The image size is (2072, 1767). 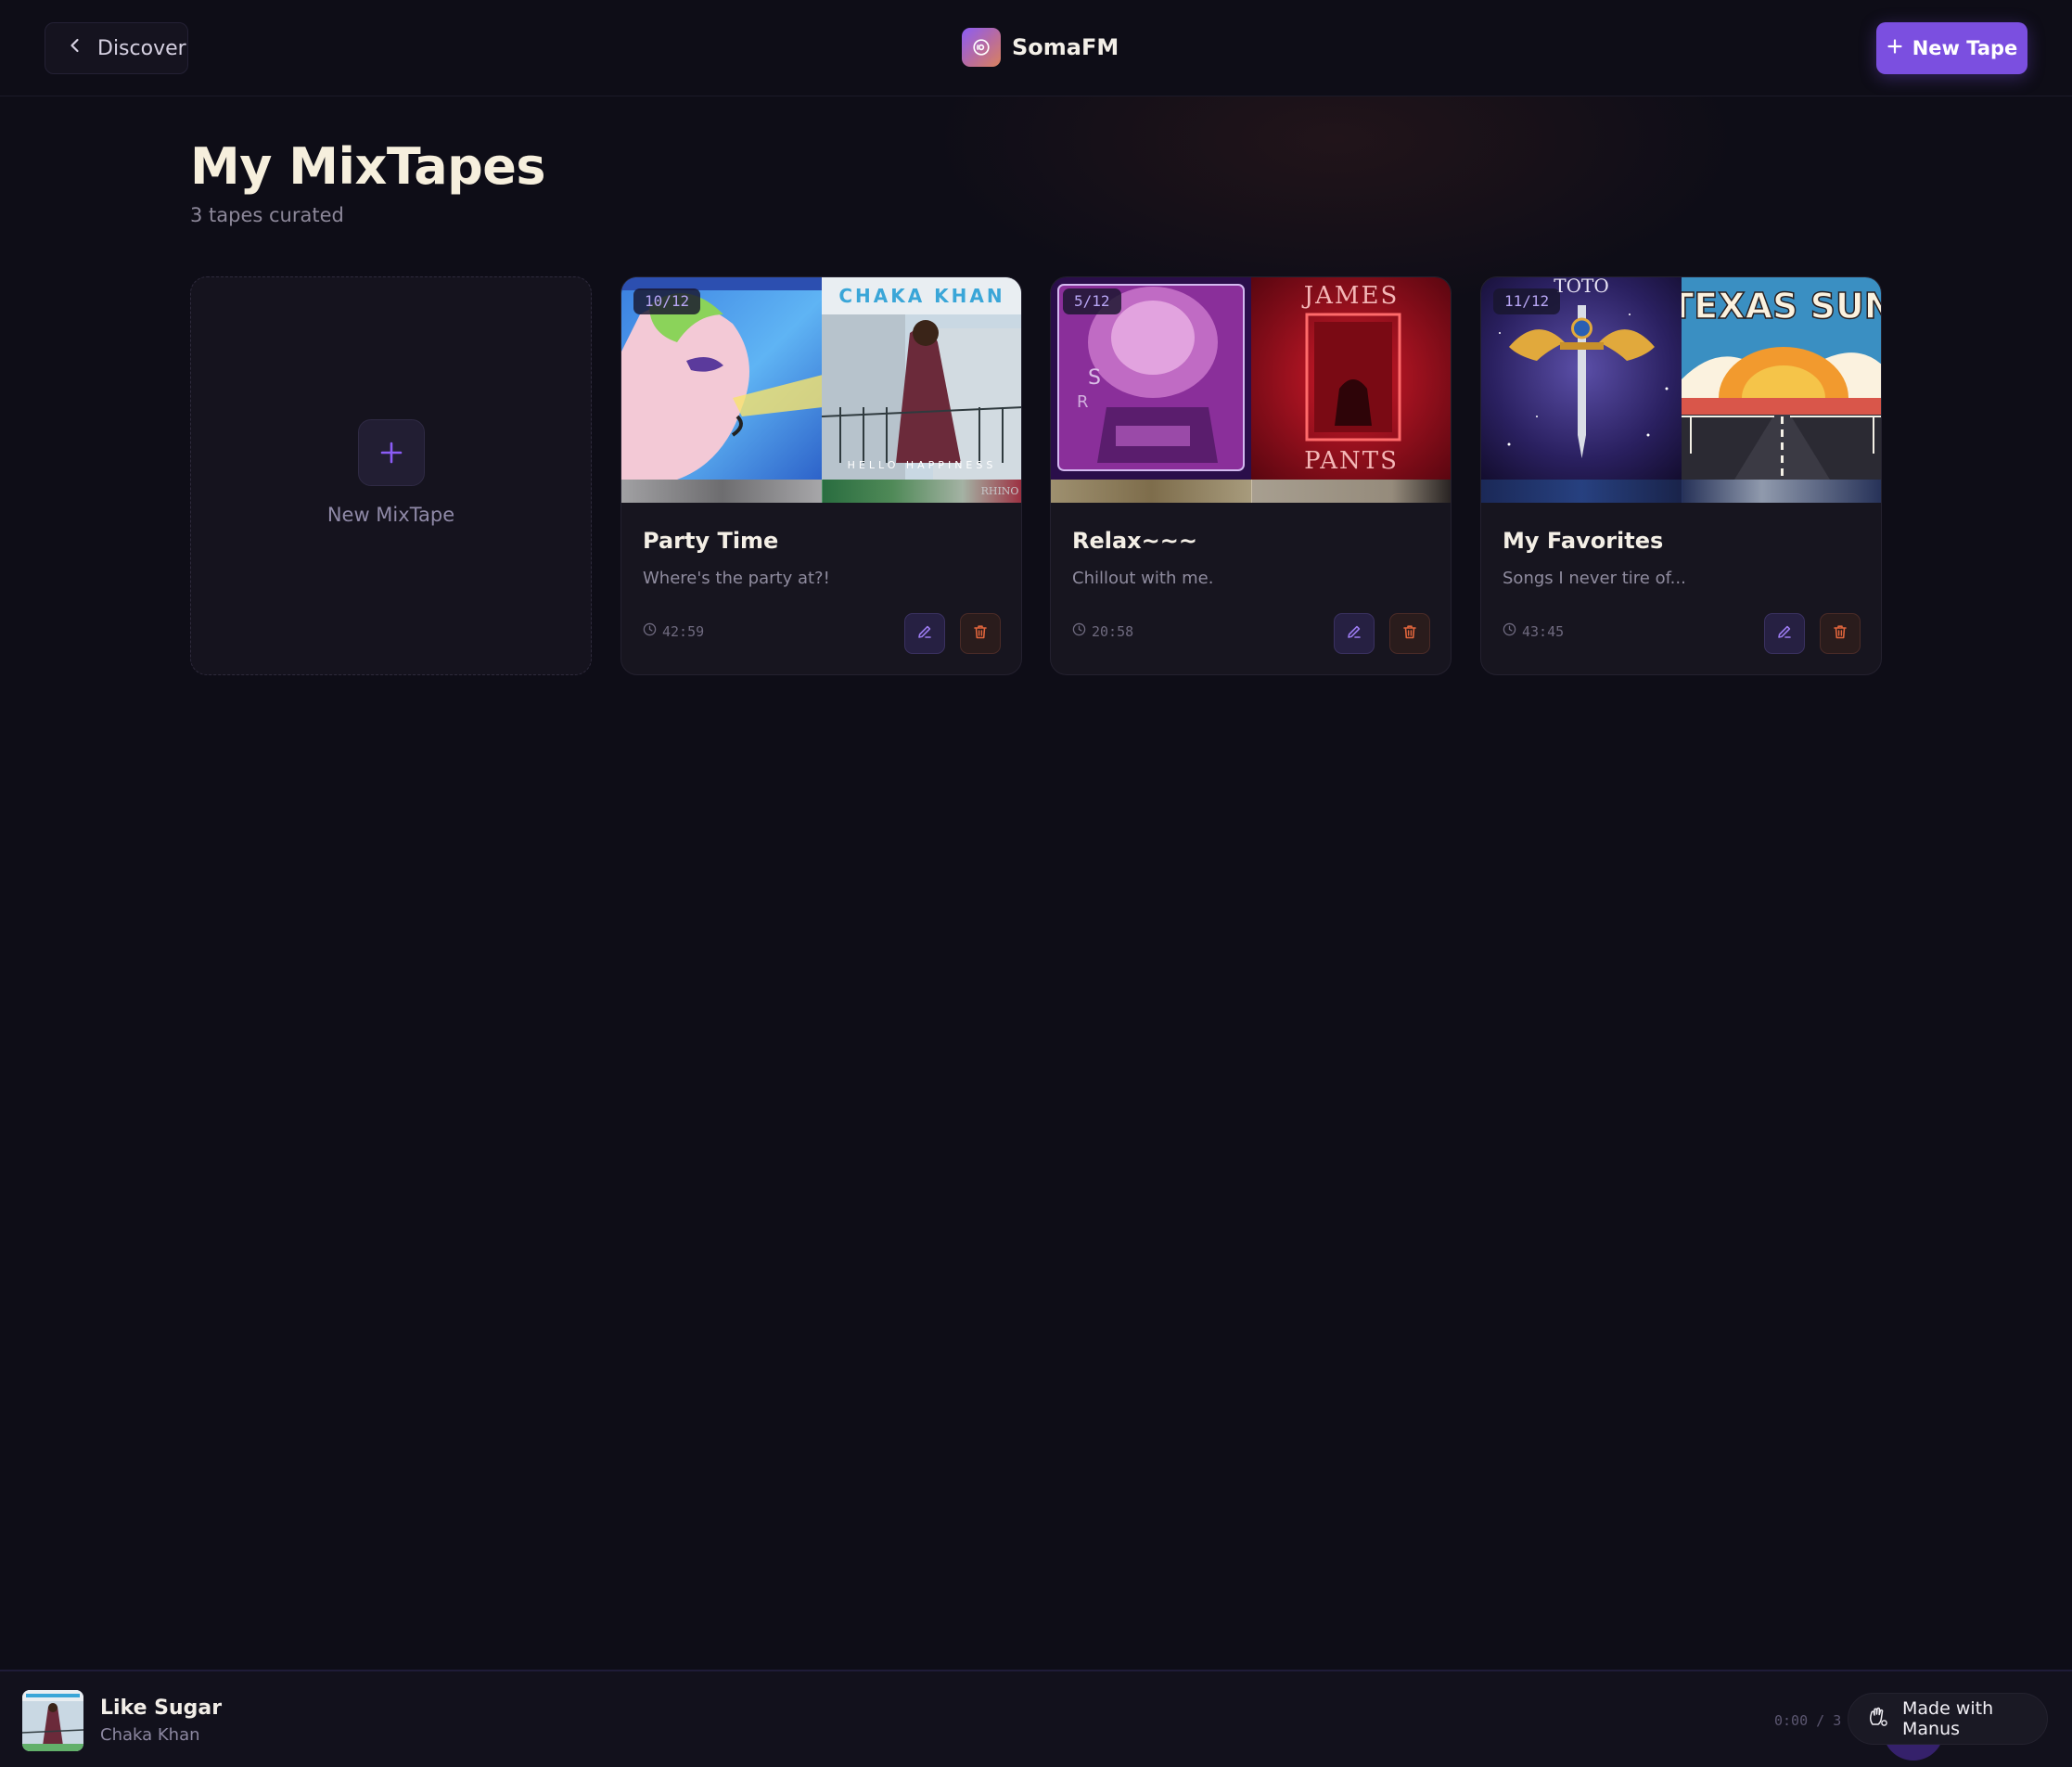 I want to click on new-tape-label: New Tape, so click(x=1965, y=48).